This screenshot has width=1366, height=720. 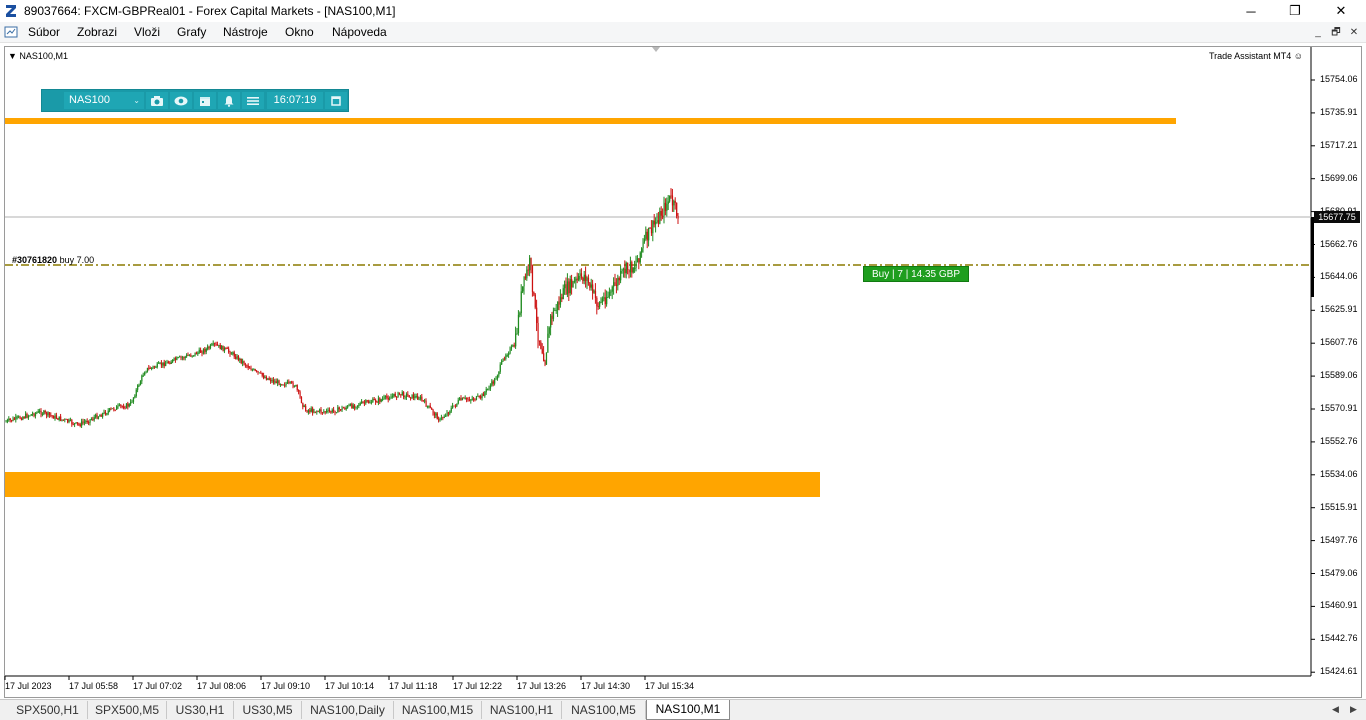 What do you see at coordinates (336, 100) in the screenshot?
I see `detach-button` at bounding box center [336, 100].